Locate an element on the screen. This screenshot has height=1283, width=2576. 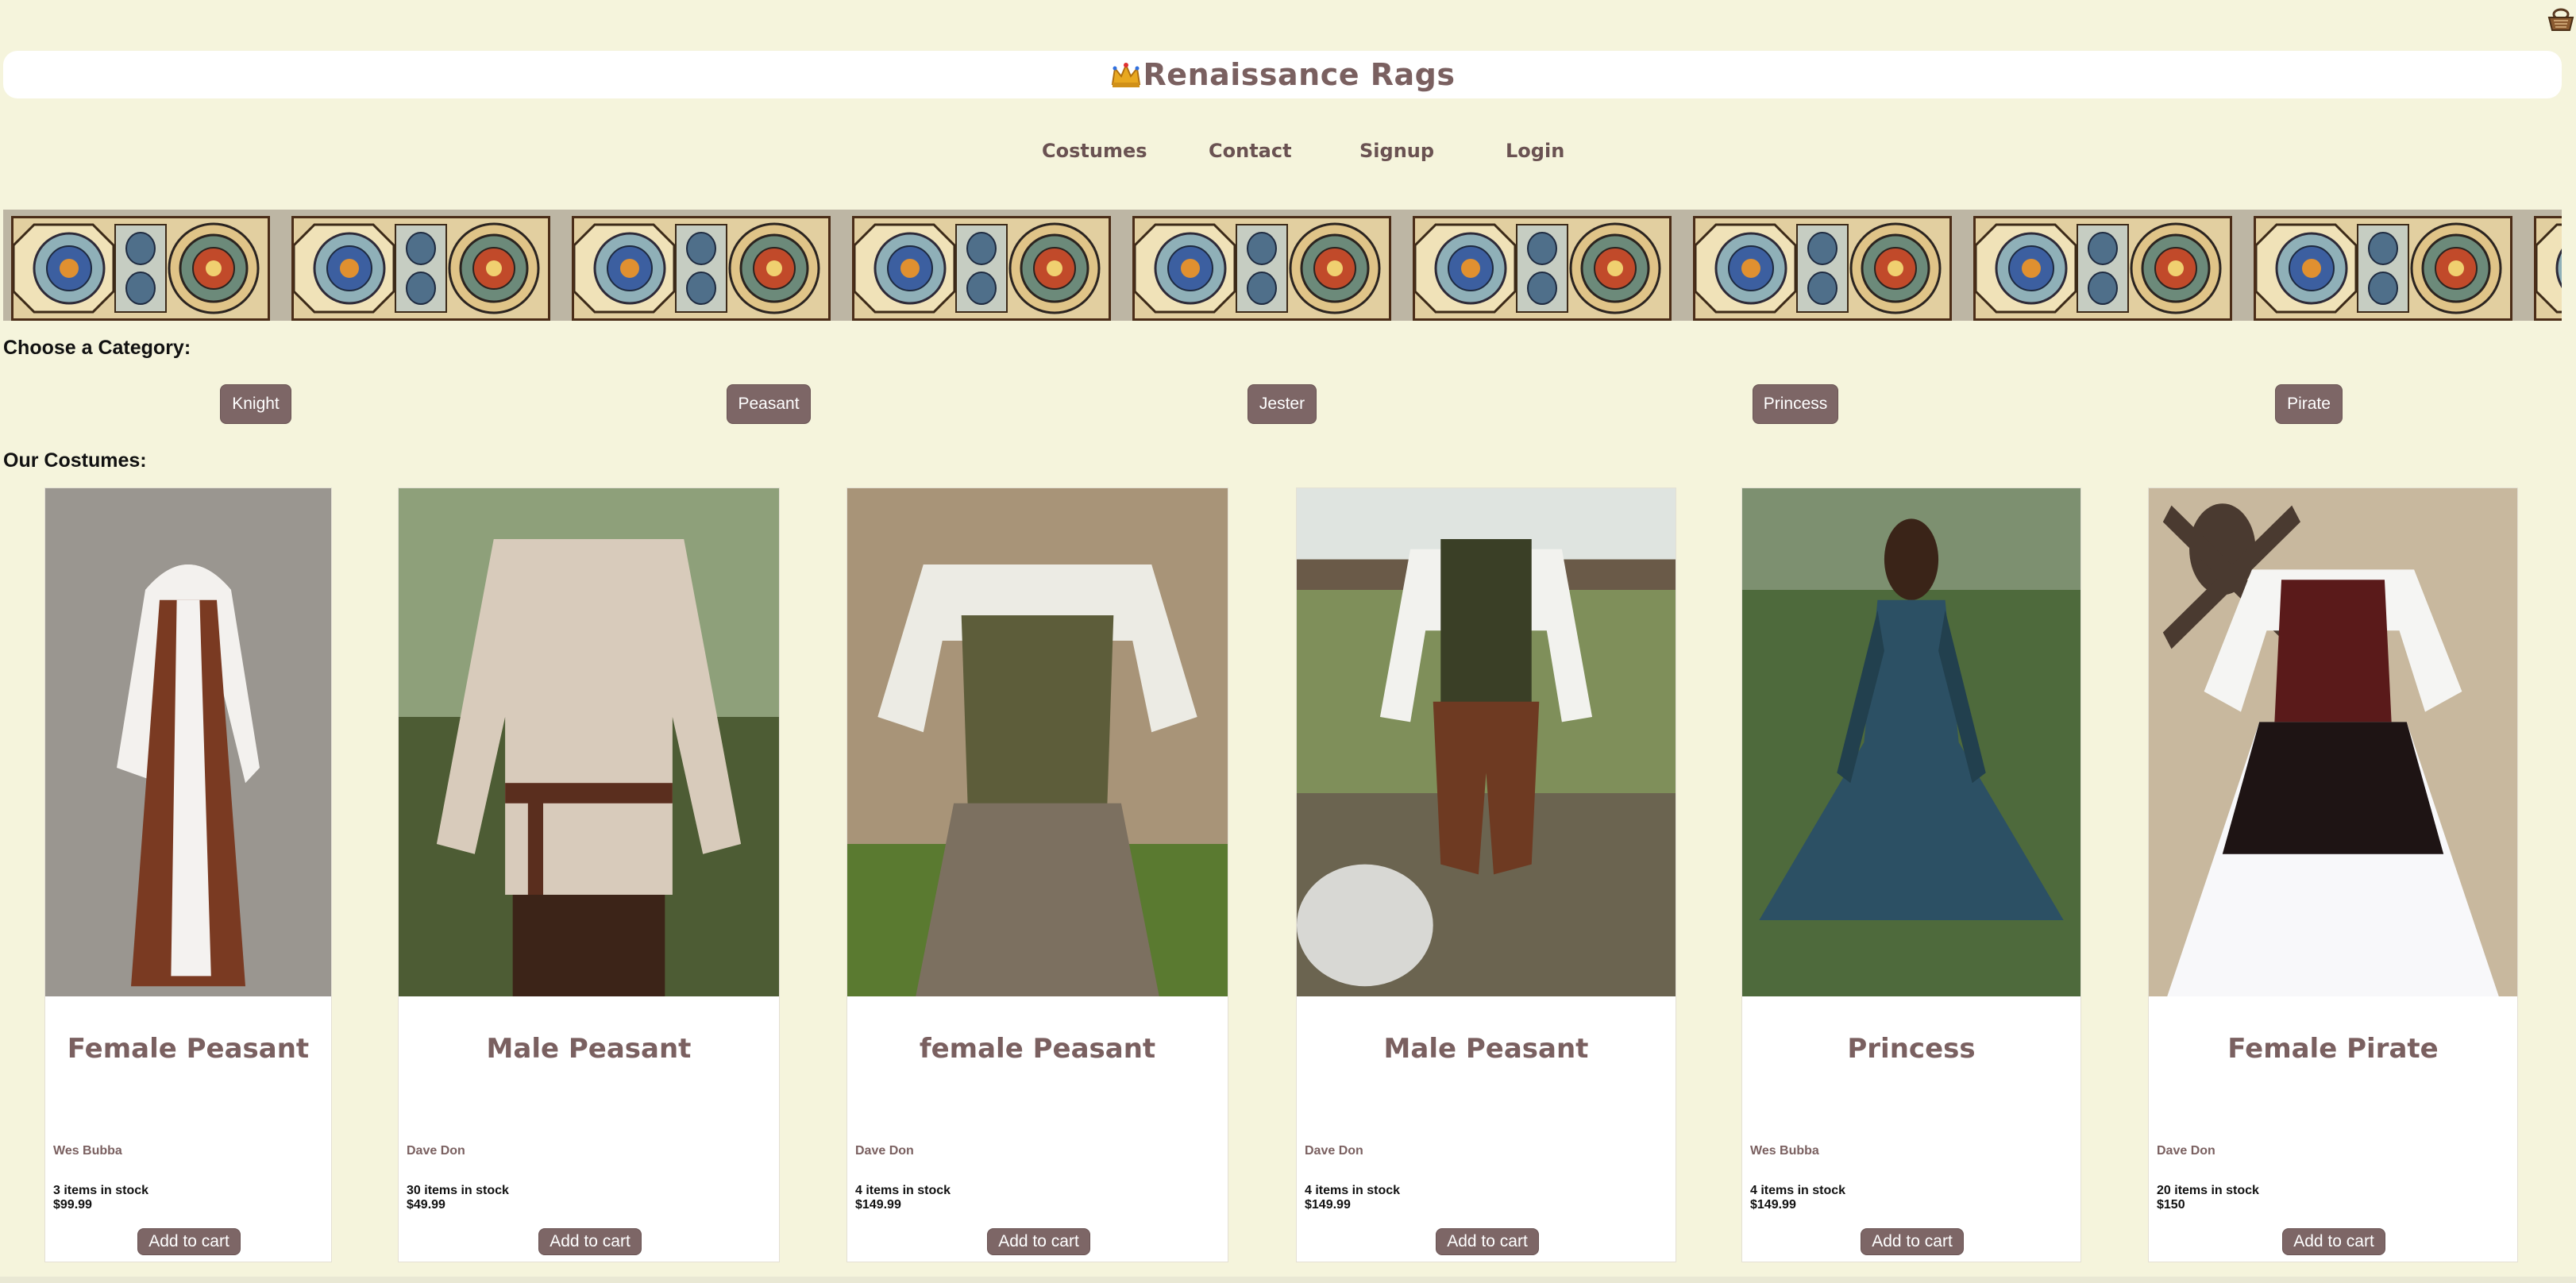
costume-price: $99.99 is located at coordinates (72, 1205).